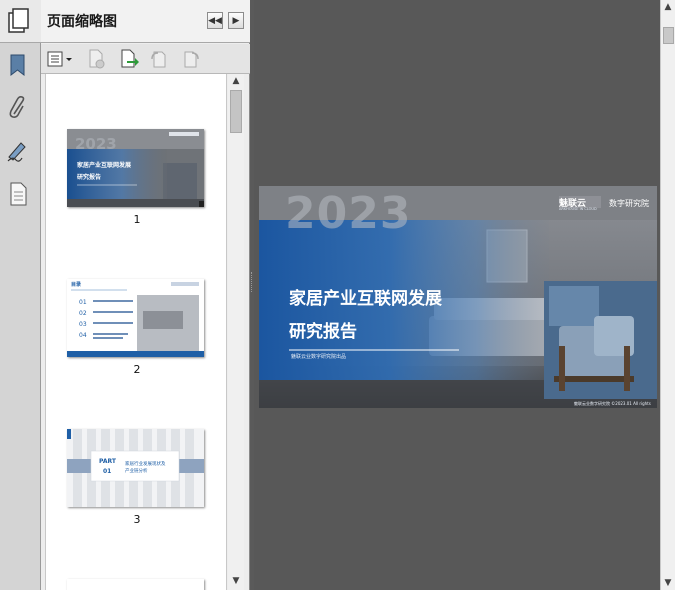 This screenshot has height=590, width=675. I want to click on thumbnail-page-number: 2, so click(137, 369).